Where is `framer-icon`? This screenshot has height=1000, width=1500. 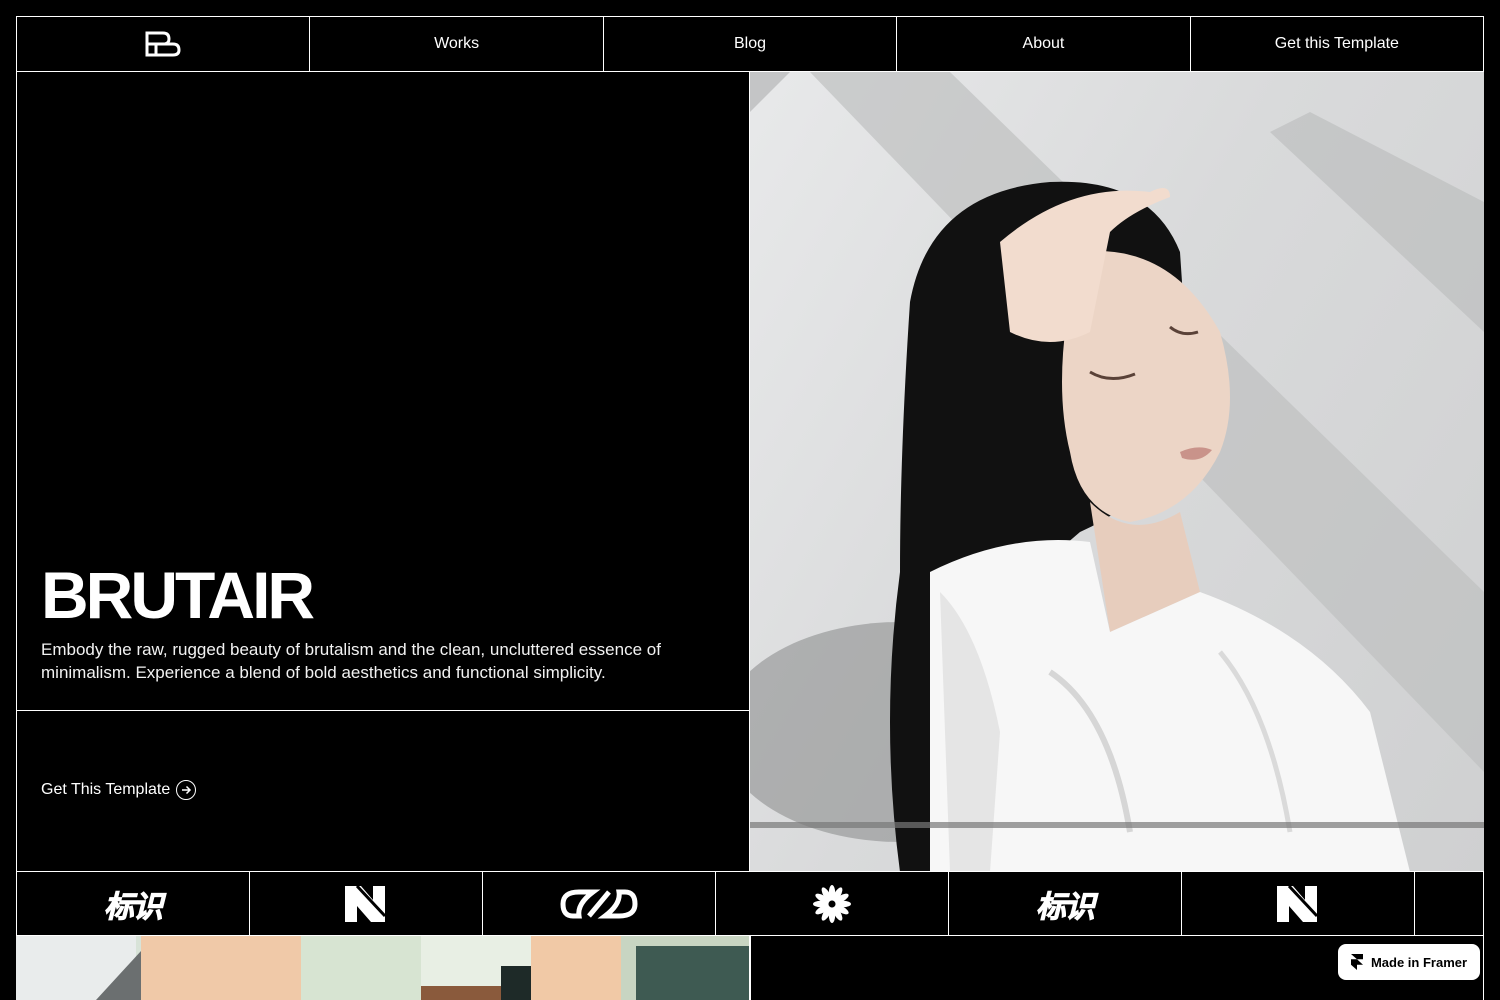
framer-icon is located at coordinates (1356, 962).